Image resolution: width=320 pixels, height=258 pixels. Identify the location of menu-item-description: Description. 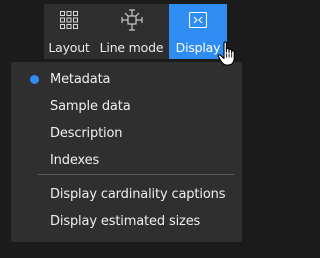
(126, 133).